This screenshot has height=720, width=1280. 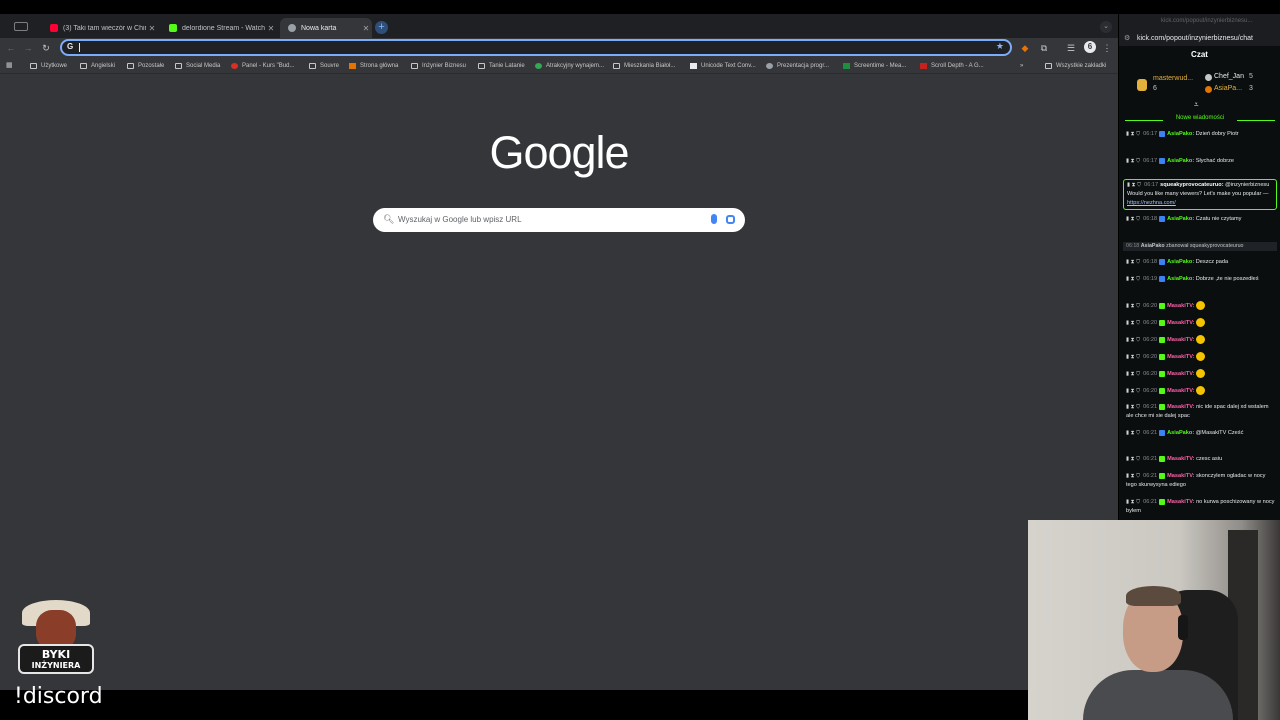 I want to click on google-search-box: 🔍︎ Wyszukaj w Google lub wpisz URL, so click(x=559, y=220).